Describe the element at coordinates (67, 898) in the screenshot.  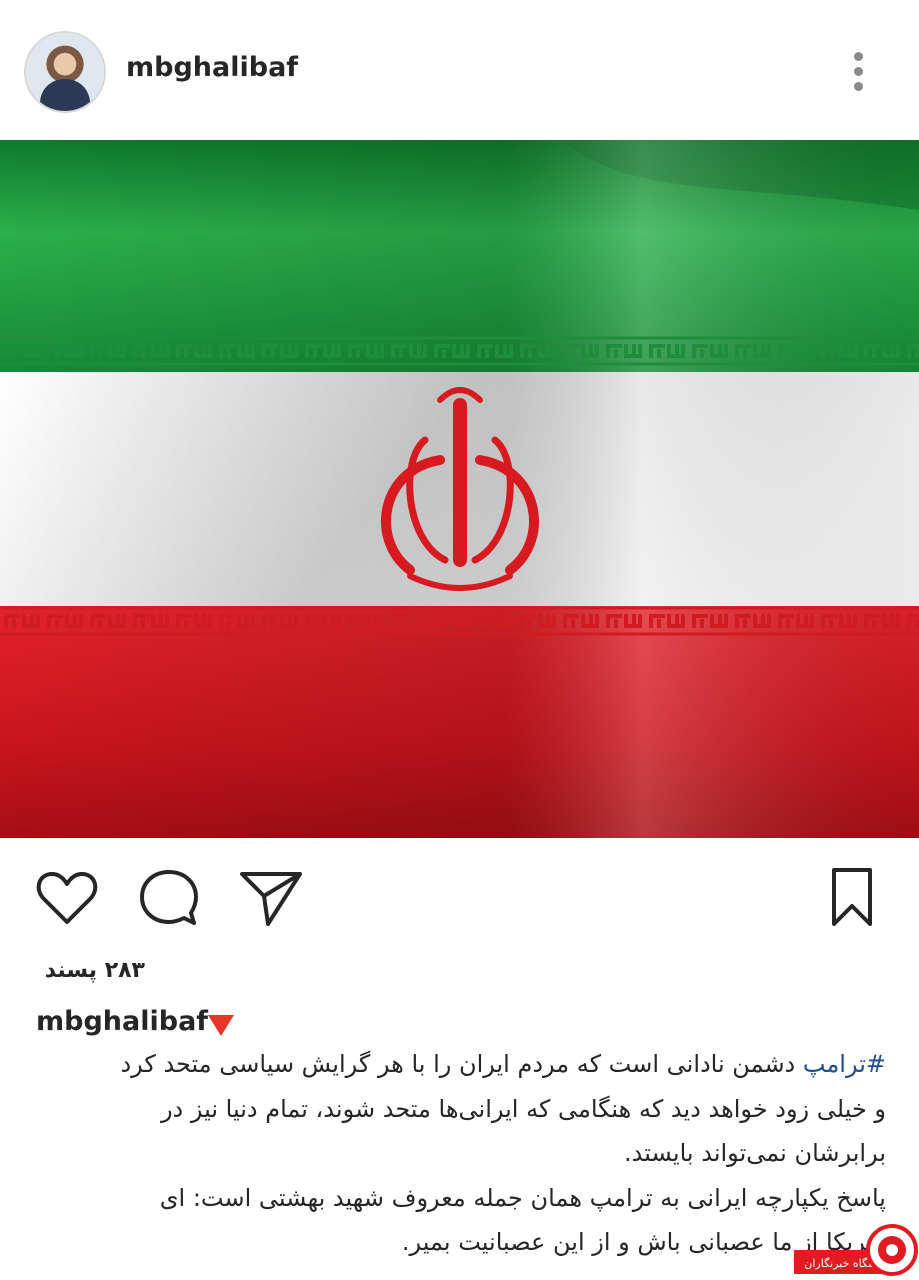
I see `heart-icon` at that location.